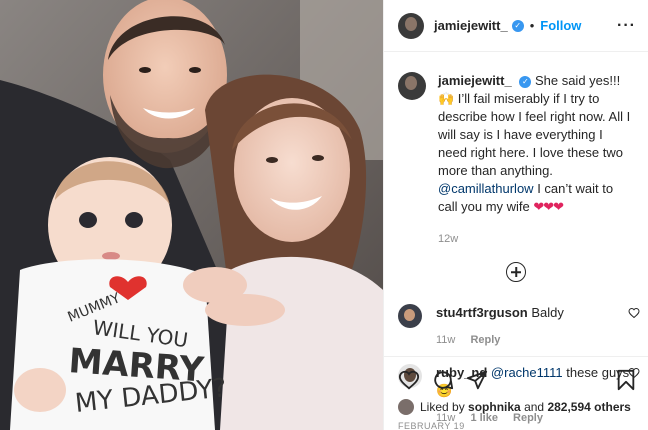  Describe the element at coordinates (548, 206) in the screenshot. I see `hearts-emoji: ❤❤❤` at that location.